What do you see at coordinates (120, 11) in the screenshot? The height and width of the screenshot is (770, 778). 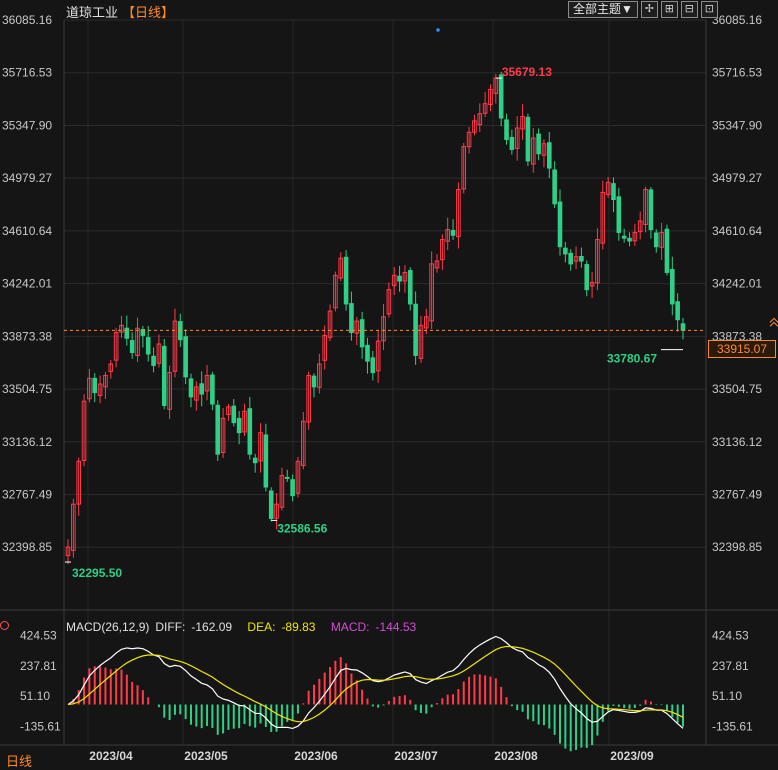 I see `chart-title: 道琼工业 【日线】` at bounding box center [120, 11].